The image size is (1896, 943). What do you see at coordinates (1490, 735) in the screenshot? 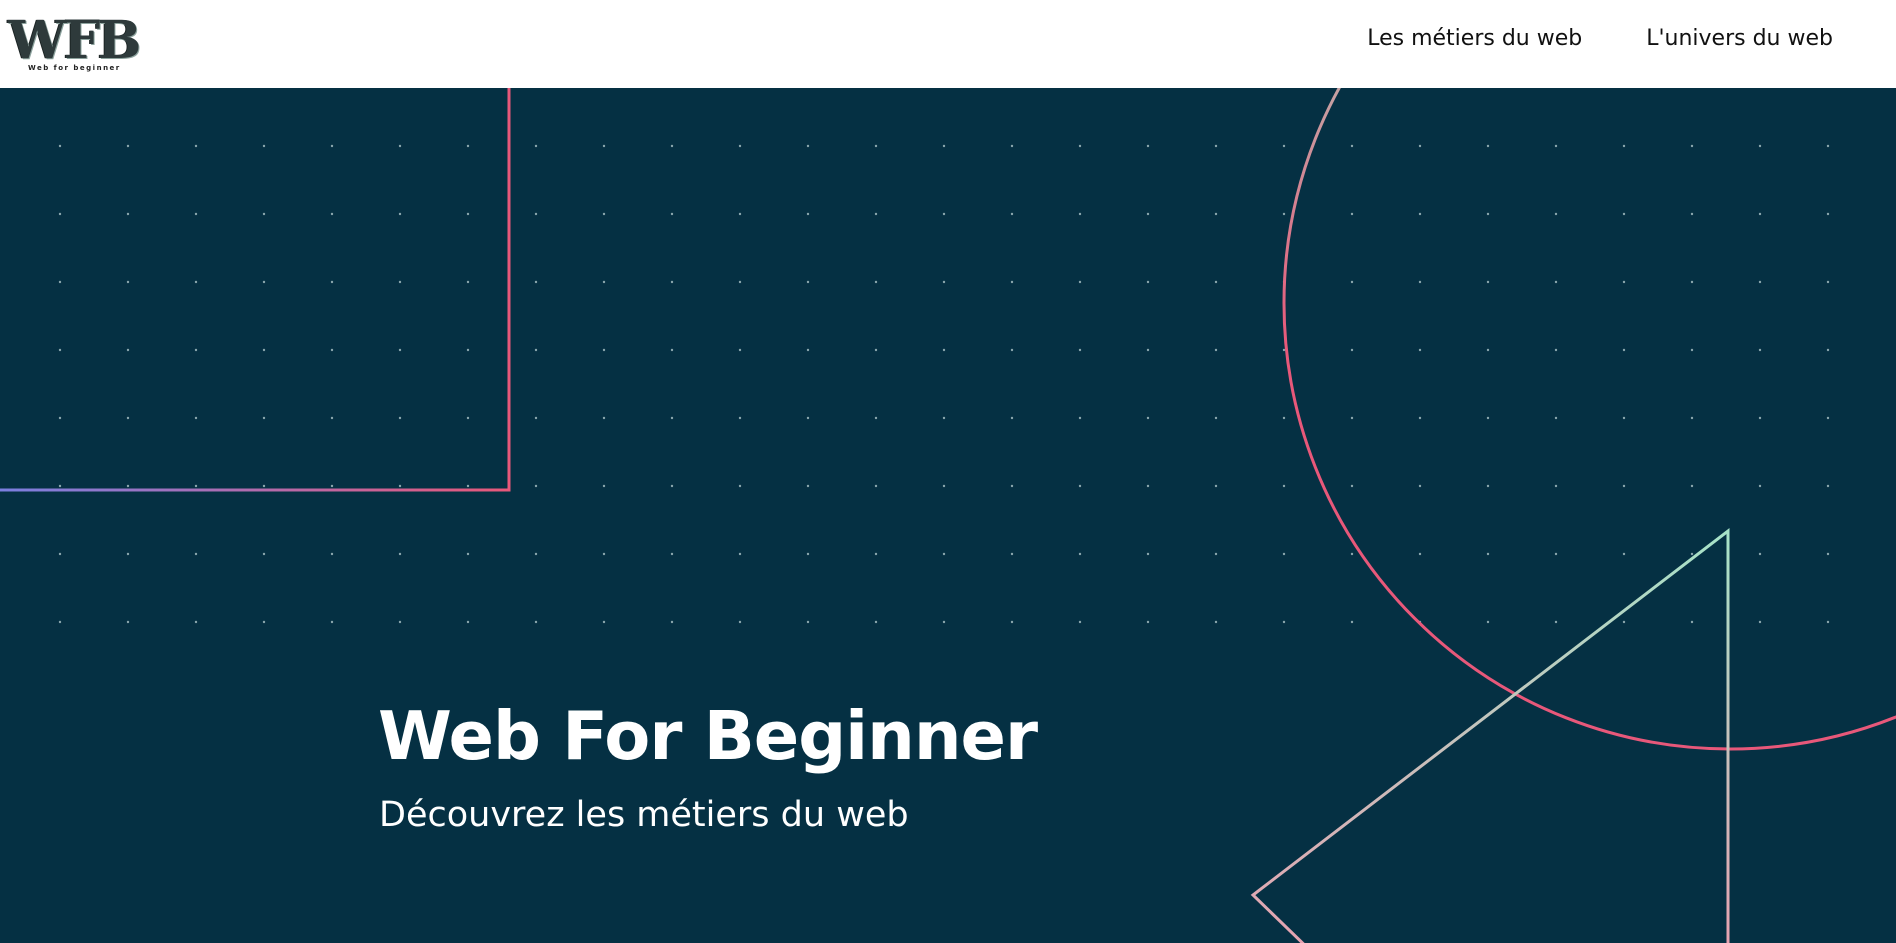
I see `outline-triangle-shape` at bounding box center [1490, 735].